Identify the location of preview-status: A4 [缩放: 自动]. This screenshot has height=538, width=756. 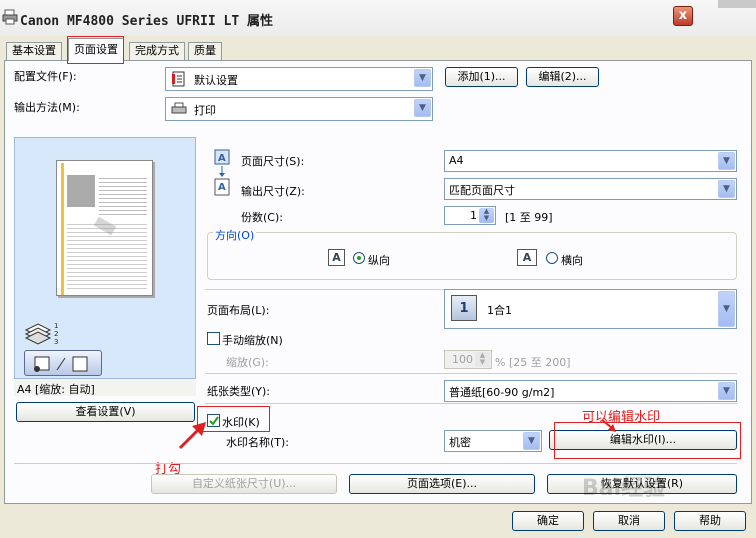
(56, 389).